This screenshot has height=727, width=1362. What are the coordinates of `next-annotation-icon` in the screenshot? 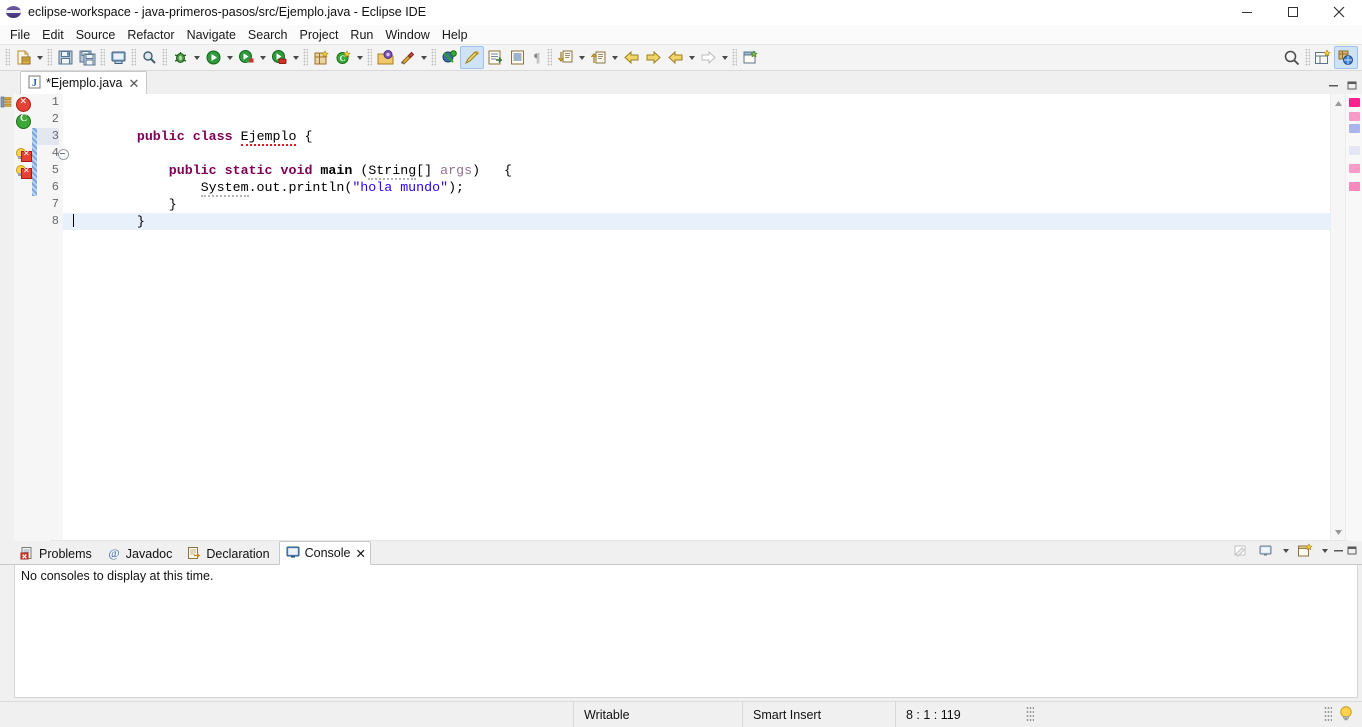 It's located at (565, 57).